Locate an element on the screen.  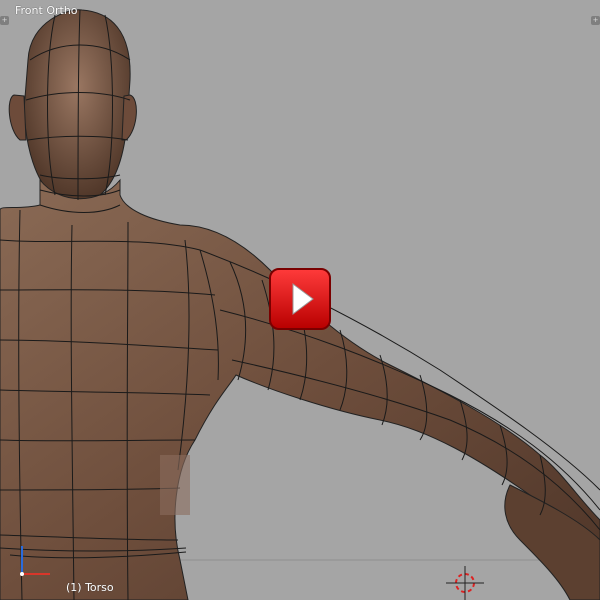
play-button is located at coordinates (300, 299).